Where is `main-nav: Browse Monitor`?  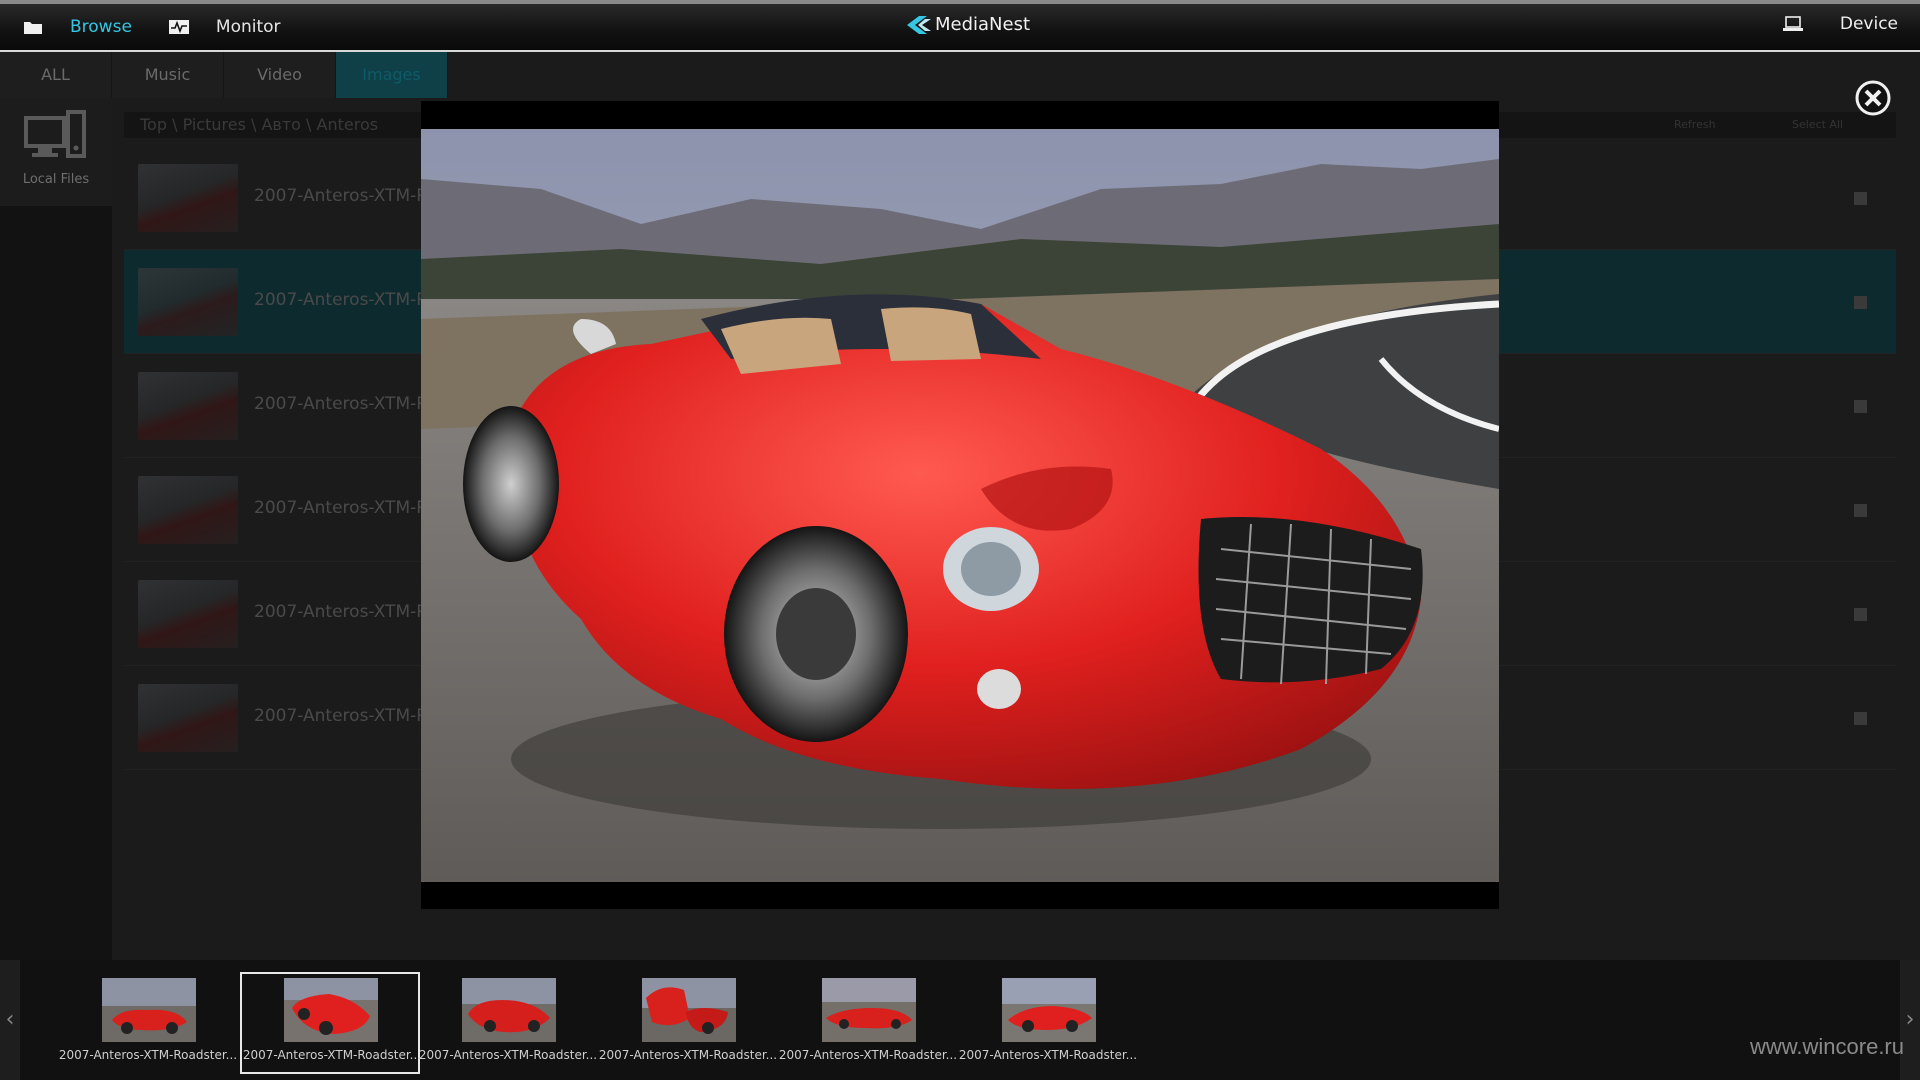
main-nav: Browse Monitor is located at coordinates (169, 27).